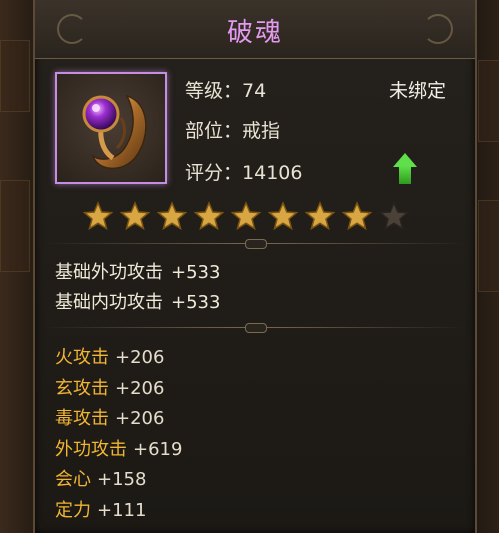 Image resolution: width=499 pixels, height=533 pixels. What do you see at coordinates (122, 510) in the screenshot?
I see `stat-value: +111` at bounding box center [122, 510].